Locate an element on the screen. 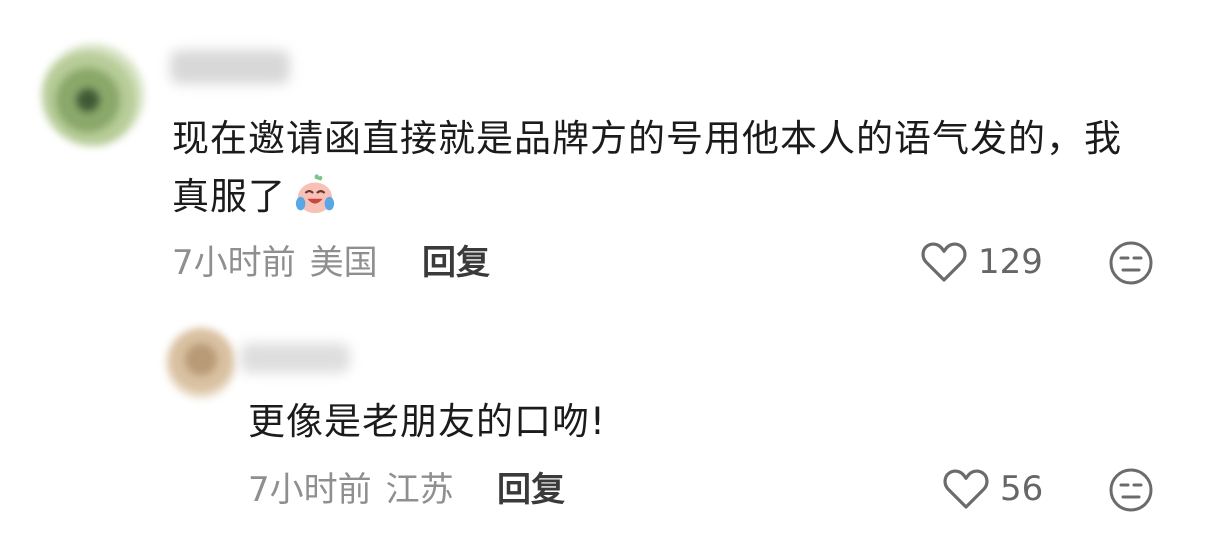 The width and height of the screenshot is (1220, 554). like-count: 129 is located at coordinates (1010, 262).